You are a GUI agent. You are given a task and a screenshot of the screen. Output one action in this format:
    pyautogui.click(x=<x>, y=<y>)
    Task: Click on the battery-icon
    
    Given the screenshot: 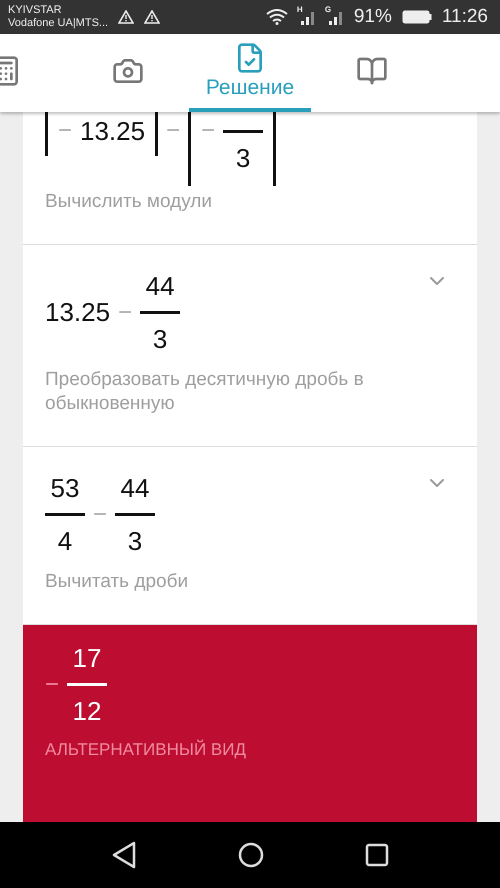 What is the action you would take?
    pyautogui.click(x=417, y=17)
    